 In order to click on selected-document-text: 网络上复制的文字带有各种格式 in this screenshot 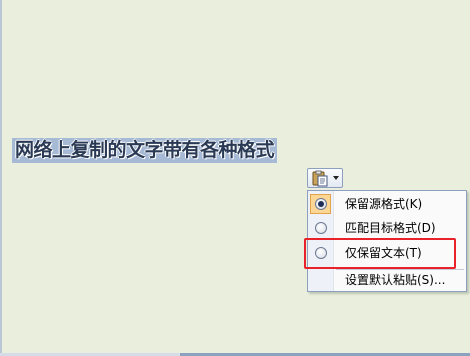, I will do `click(145, 150)`.